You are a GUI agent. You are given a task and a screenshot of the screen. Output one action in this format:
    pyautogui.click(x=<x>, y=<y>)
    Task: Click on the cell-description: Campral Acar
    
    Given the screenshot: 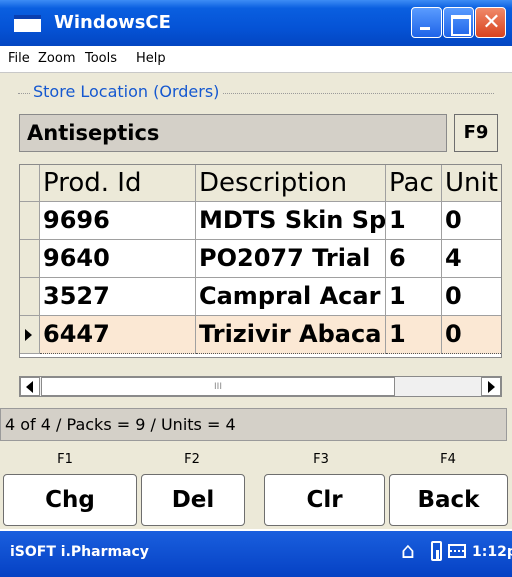 What is the action you would take?
    pyautogui.click(x=291, y=297)
    